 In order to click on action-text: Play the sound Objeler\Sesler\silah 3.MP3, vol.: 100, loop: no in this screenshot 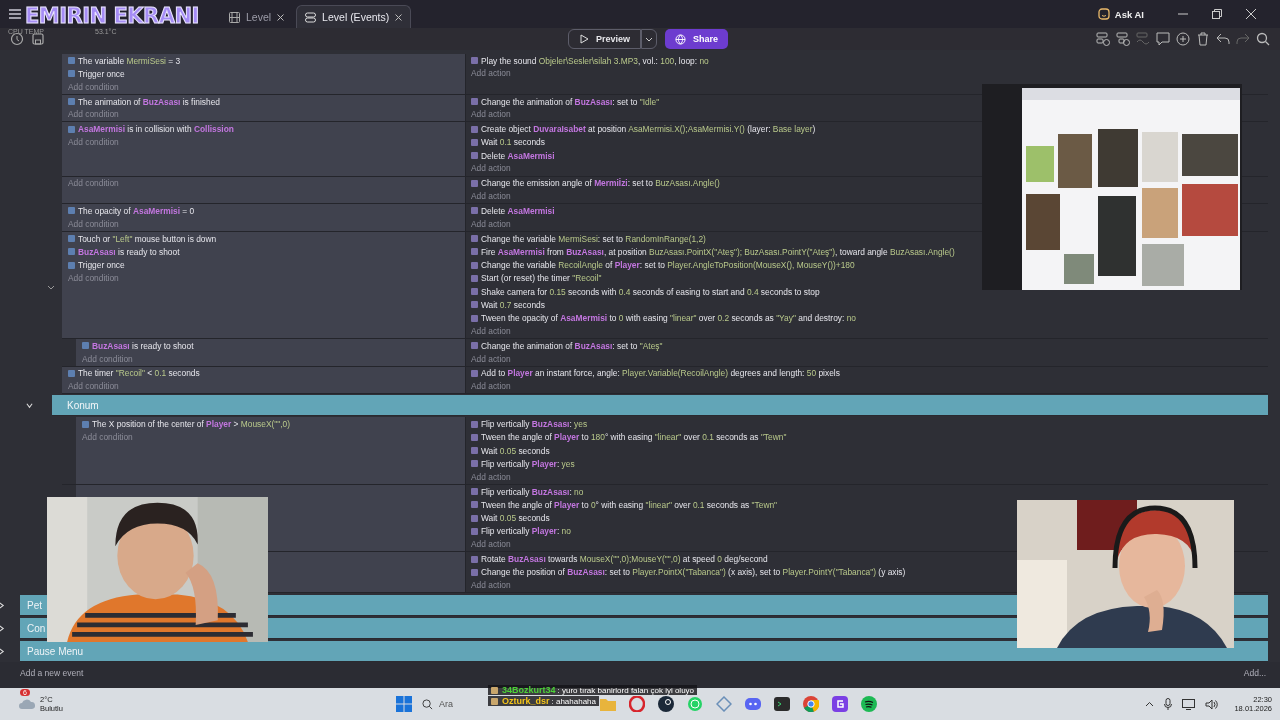, I will do `click(595, 60)`.